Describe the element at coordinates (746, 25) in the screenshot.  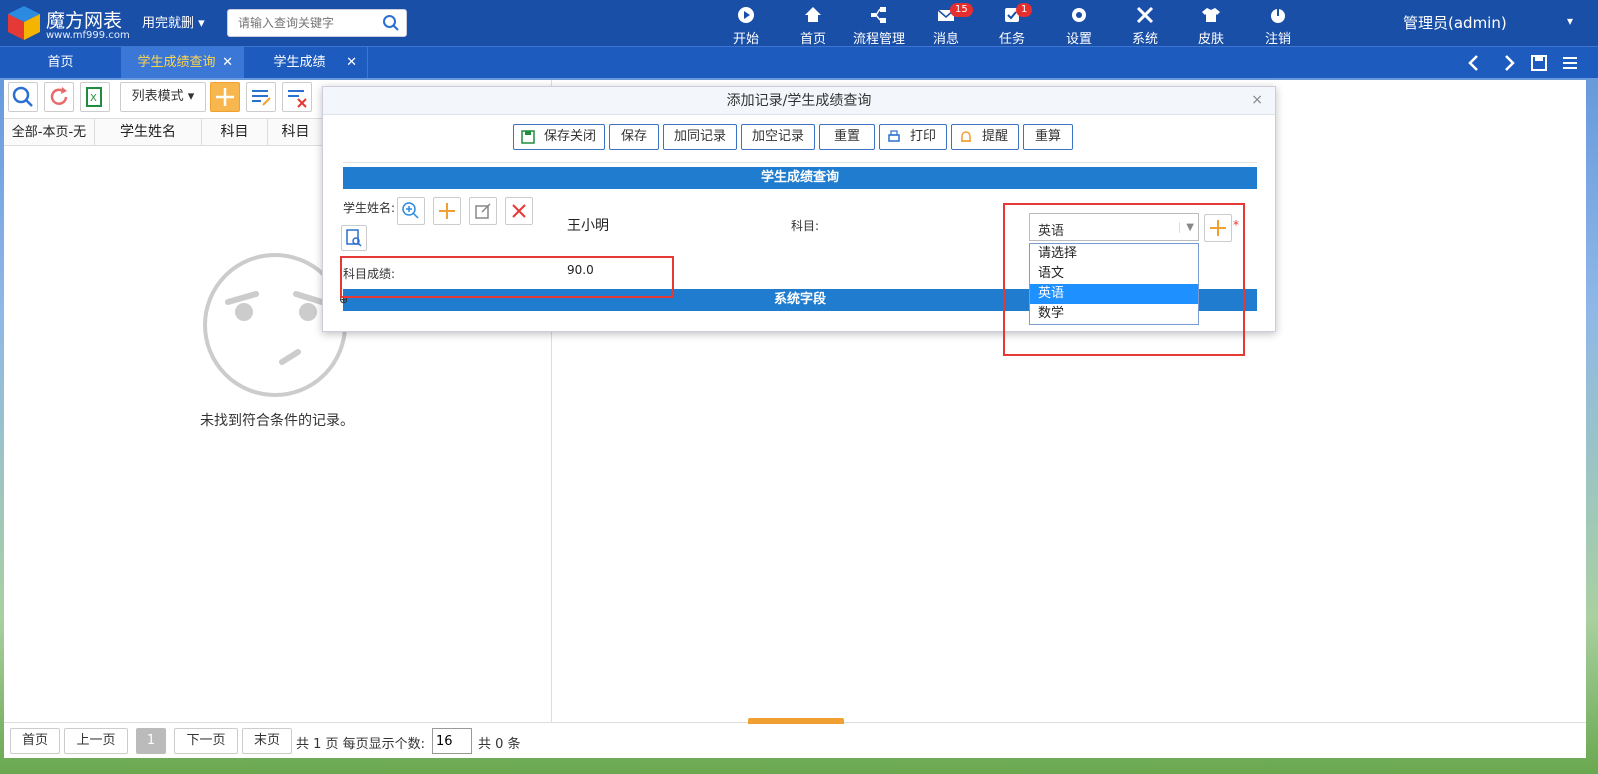
I see `nav-start: 开始` at that location.